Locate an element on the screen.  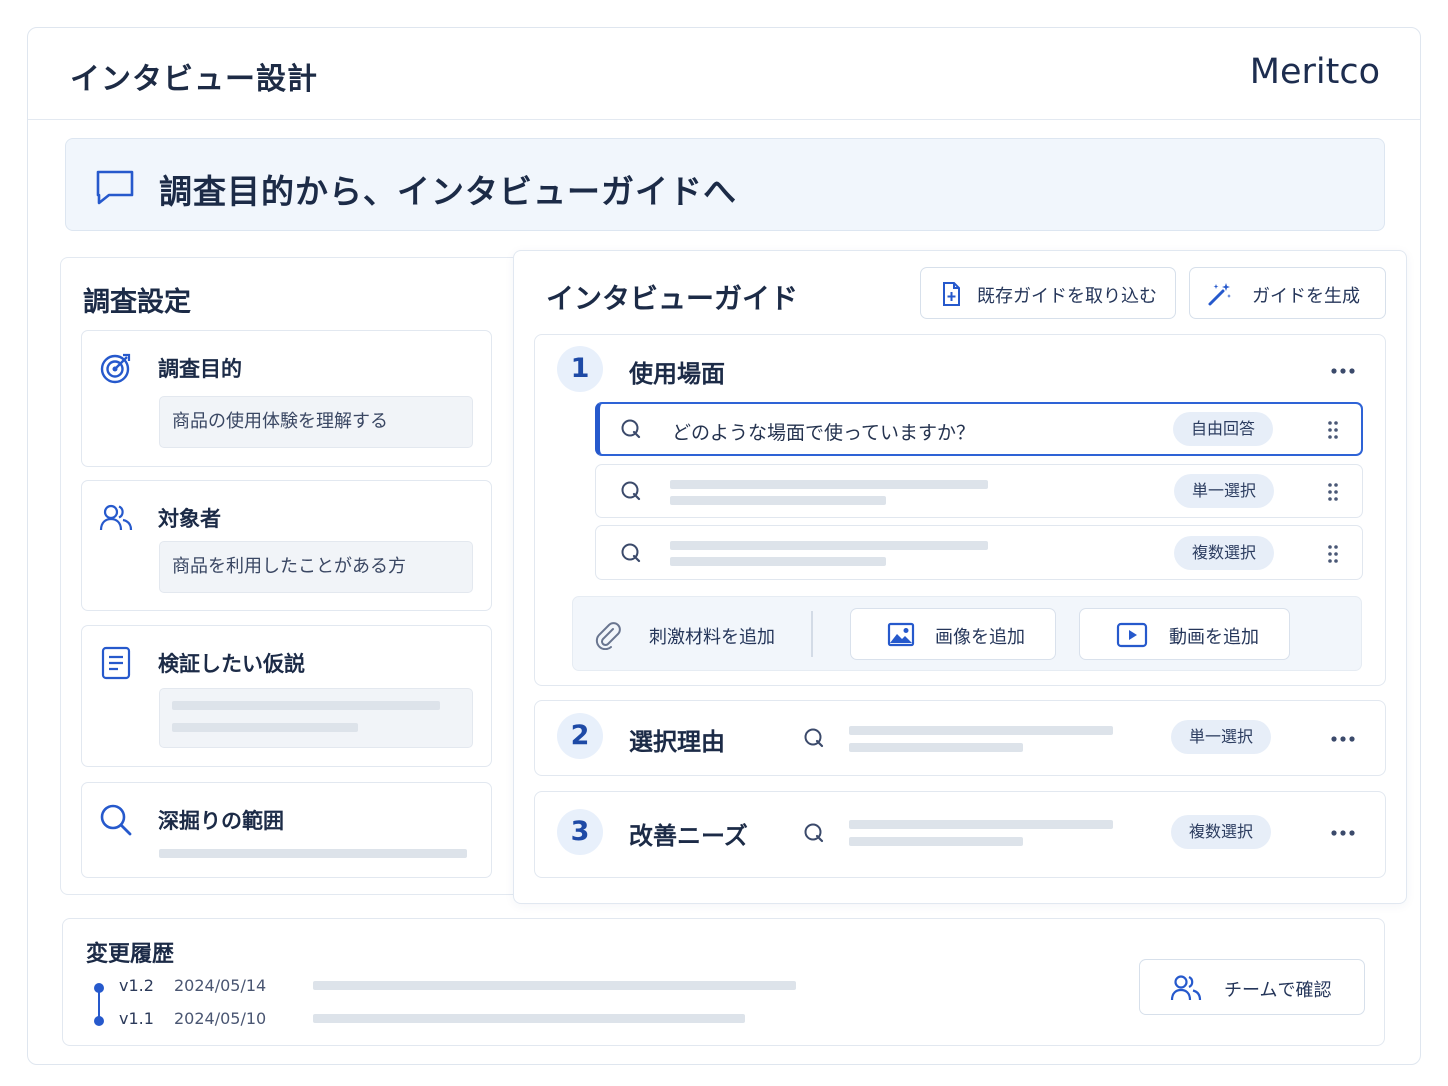
question-text: どのような場面で使っていますか？ is located at coordinates (824, 433).